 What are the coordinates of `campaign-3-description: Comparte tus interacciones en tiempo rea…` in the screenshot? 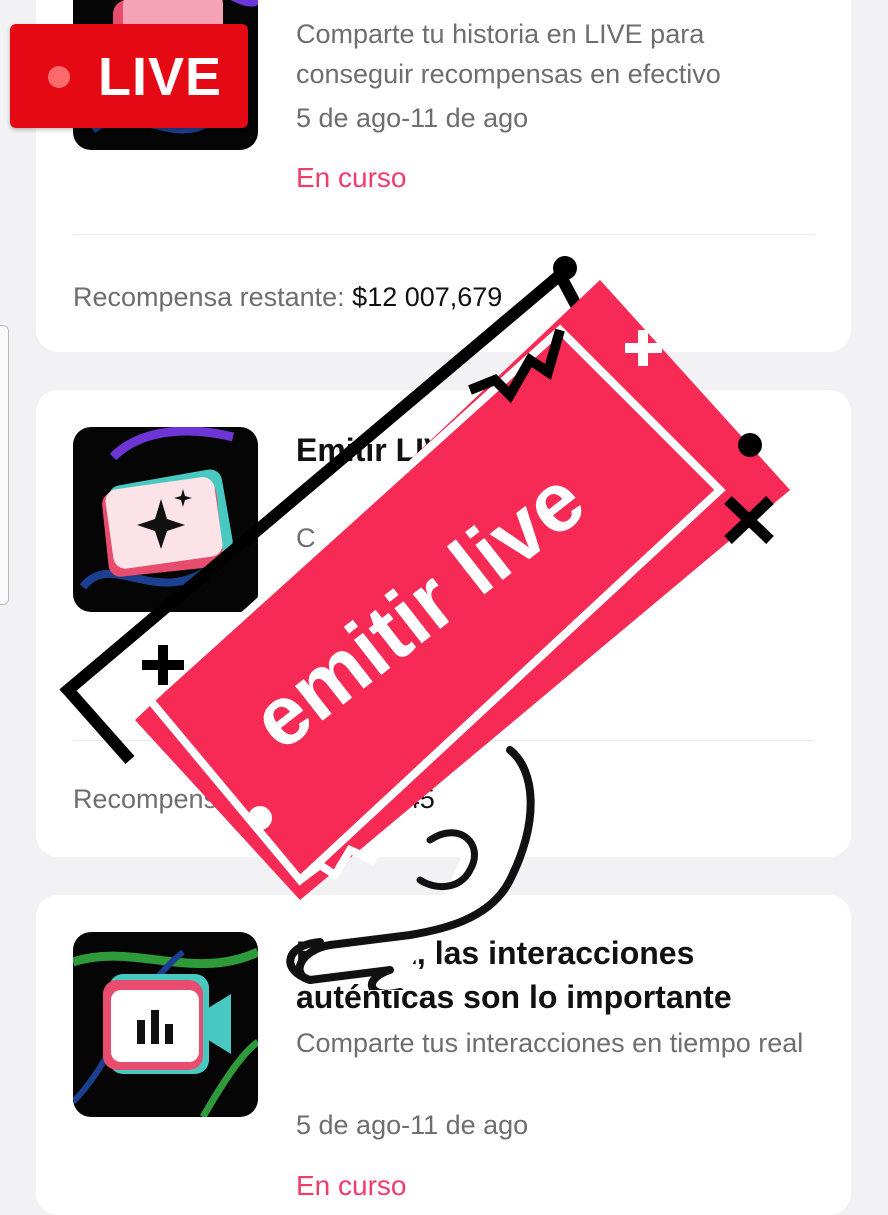 It's located at (550, 1043).